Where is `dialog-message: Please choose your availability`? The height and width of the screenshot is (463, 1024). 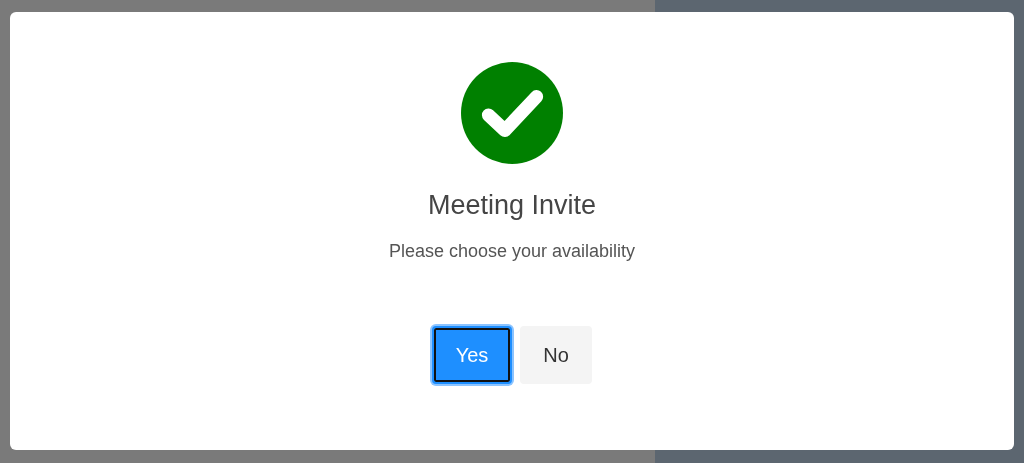
dialog-message: Please choose your availability is located at coordinates (512, 251).